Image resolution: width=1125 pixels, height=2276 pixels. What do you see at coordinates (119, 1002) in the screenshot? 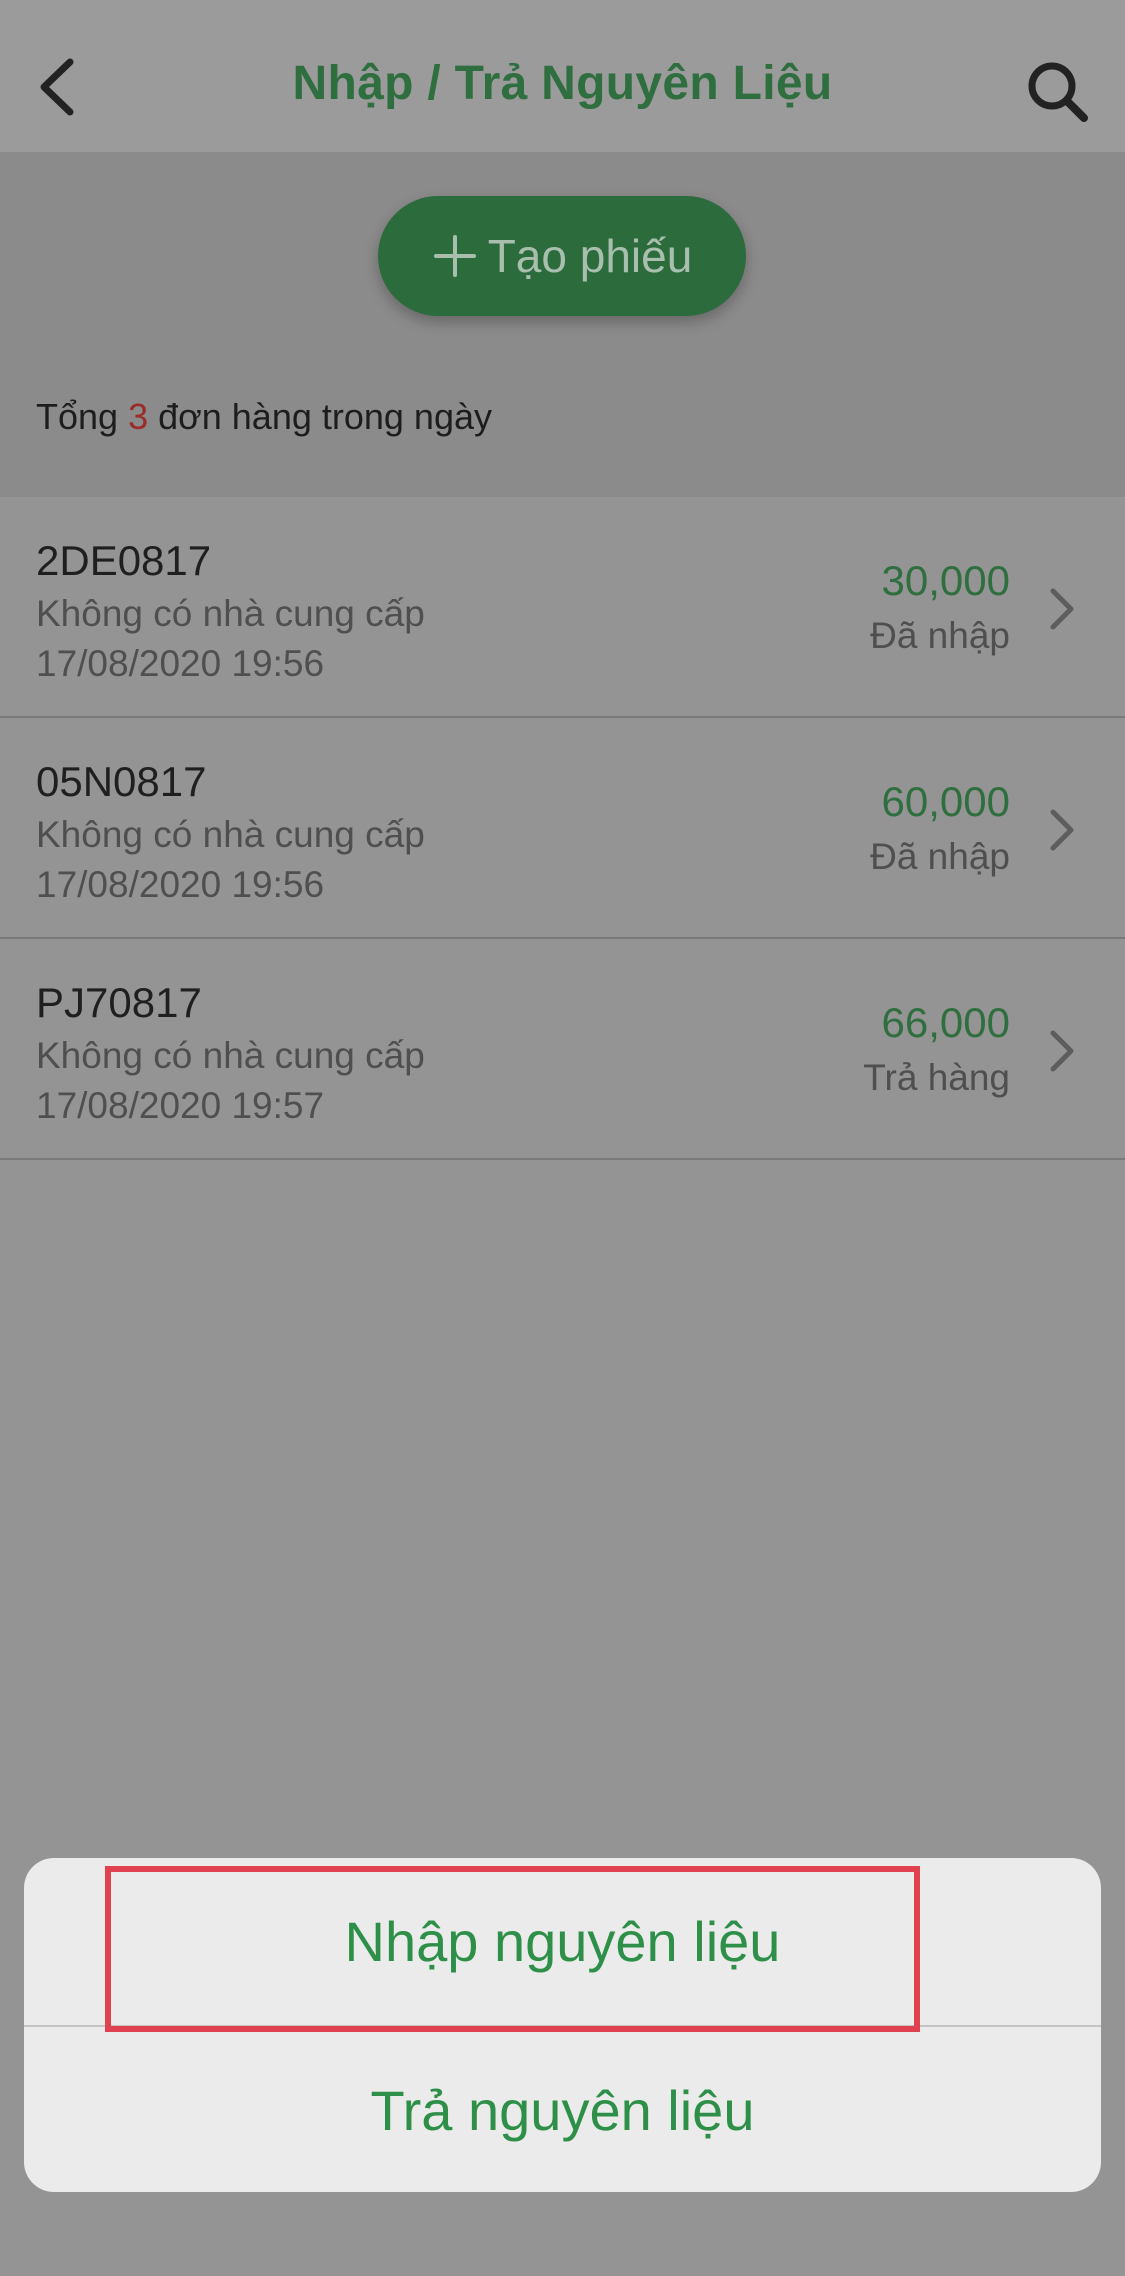
I see `order-code: PJ70817` at bounding box center [119, 1002].